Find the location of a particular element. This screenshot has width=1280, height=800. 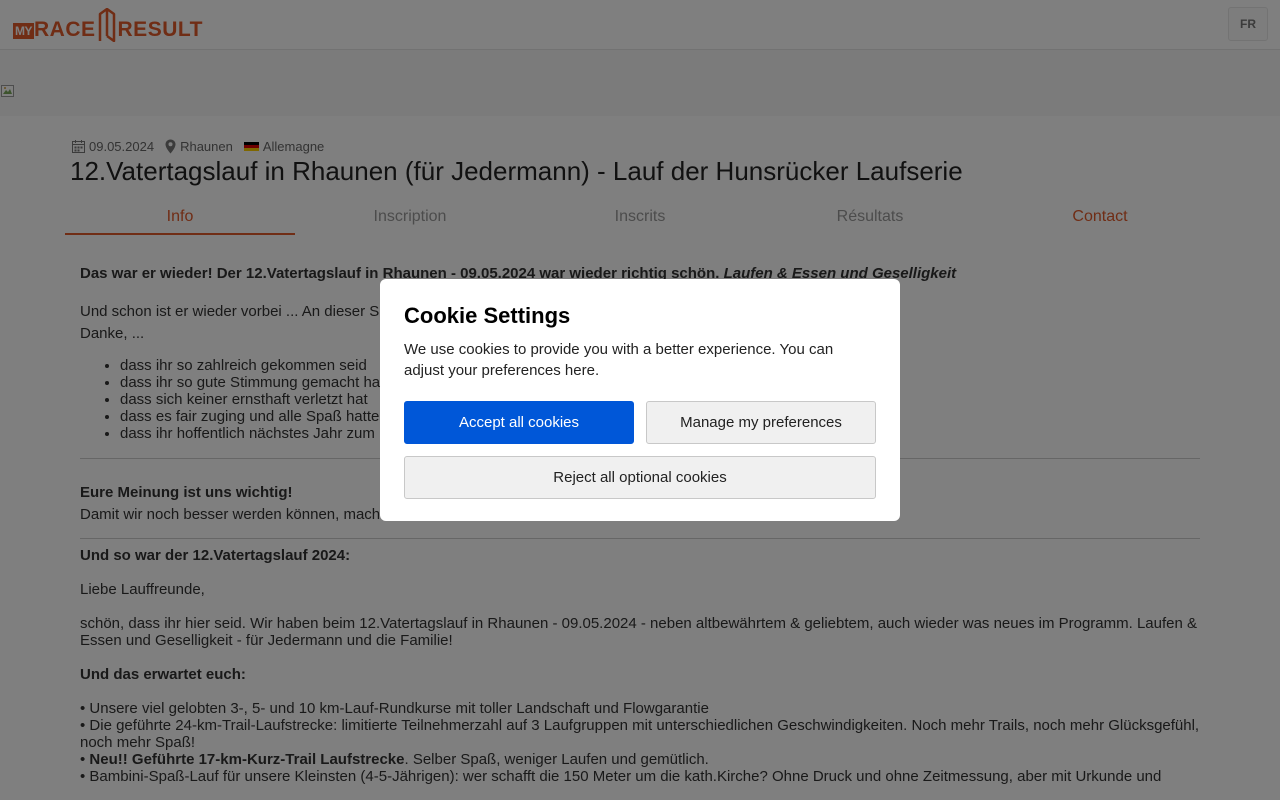

accept-all-cookies-button: Accept all cookies is located at coordinates (519, 422).